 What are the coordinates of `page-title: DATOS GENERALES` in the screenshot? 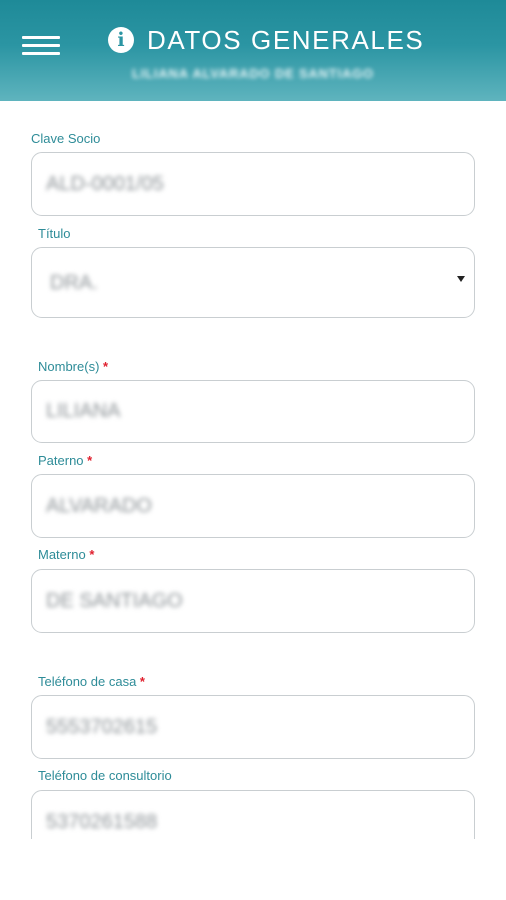 It's located at (286, 39).